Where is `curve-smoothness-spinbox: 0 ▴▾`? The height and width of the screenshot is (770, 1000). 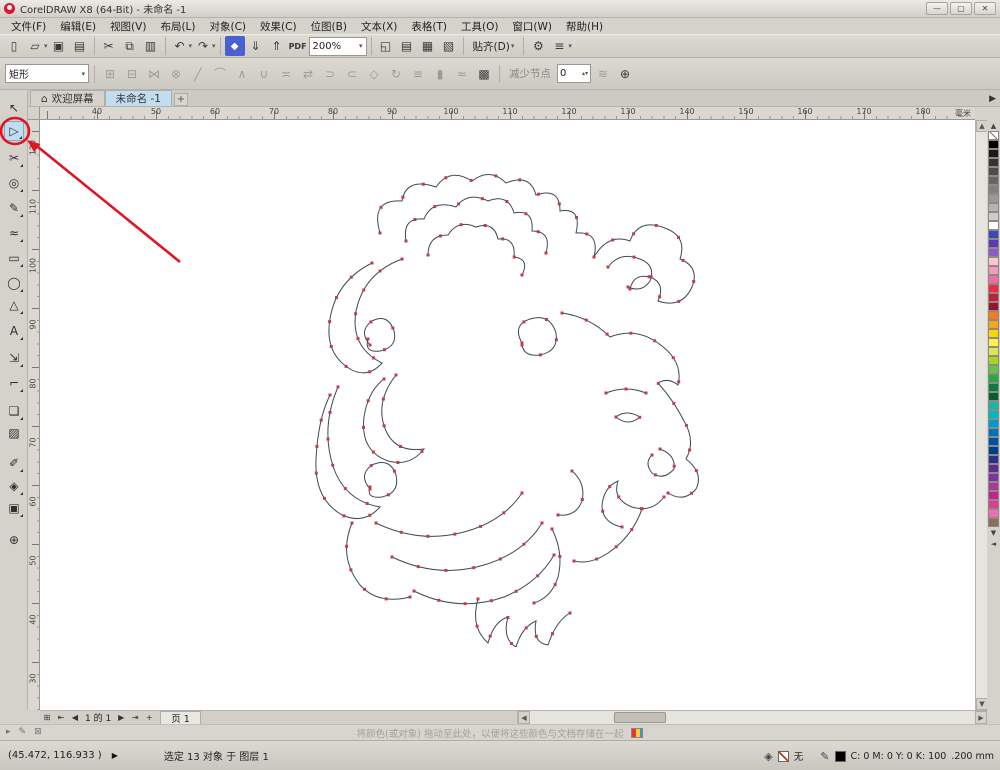
curve-smoothness-spinbox: 0 ▴▾ is located at coordinates (574, 73).